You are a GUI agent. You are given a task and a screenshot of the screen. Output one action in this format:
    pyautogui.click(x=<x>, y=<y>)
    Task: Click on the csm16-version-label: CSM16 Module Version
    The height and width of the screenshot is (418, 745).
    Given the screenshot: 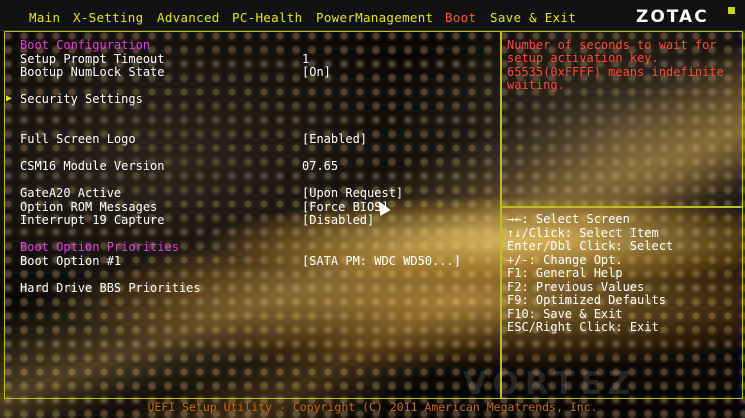 What is the action you would take?
    pyautogui.click(x=92, y=166)
    